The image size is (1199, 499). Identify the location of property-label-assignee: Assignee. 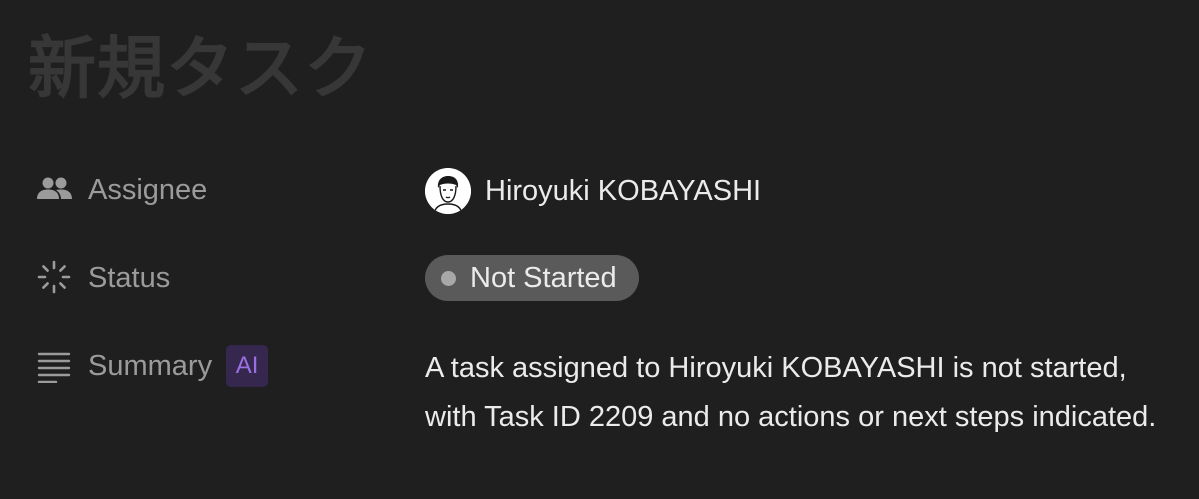
(121, 190).